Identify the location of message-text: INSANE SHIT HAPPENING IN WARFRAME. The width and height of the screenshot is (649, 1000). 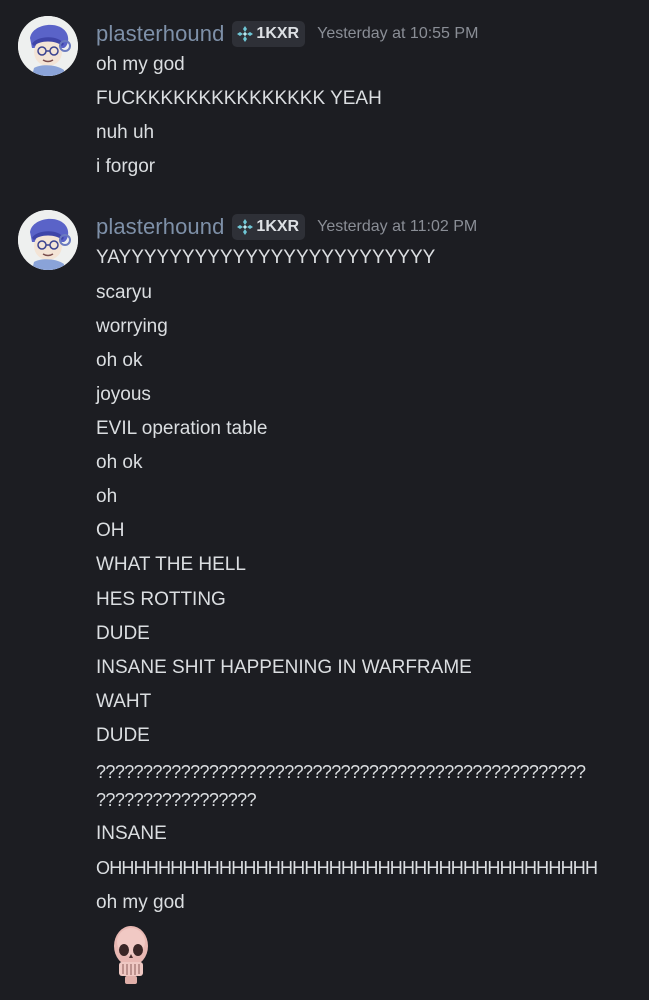
(284, 668).